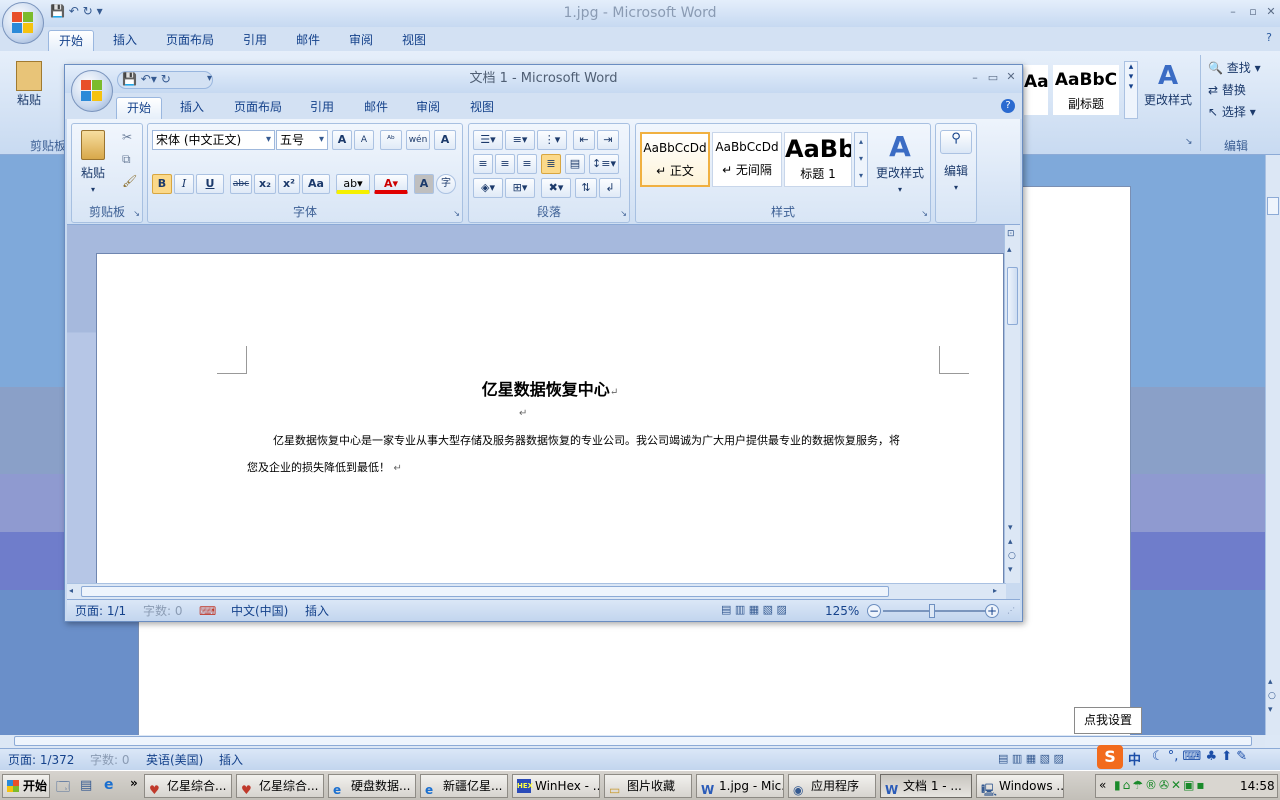  What do you see at coordinates (308, 40) in the screenshot?
I see `bg-tab-mailings: 邮件` at bounding box center [308, 40].